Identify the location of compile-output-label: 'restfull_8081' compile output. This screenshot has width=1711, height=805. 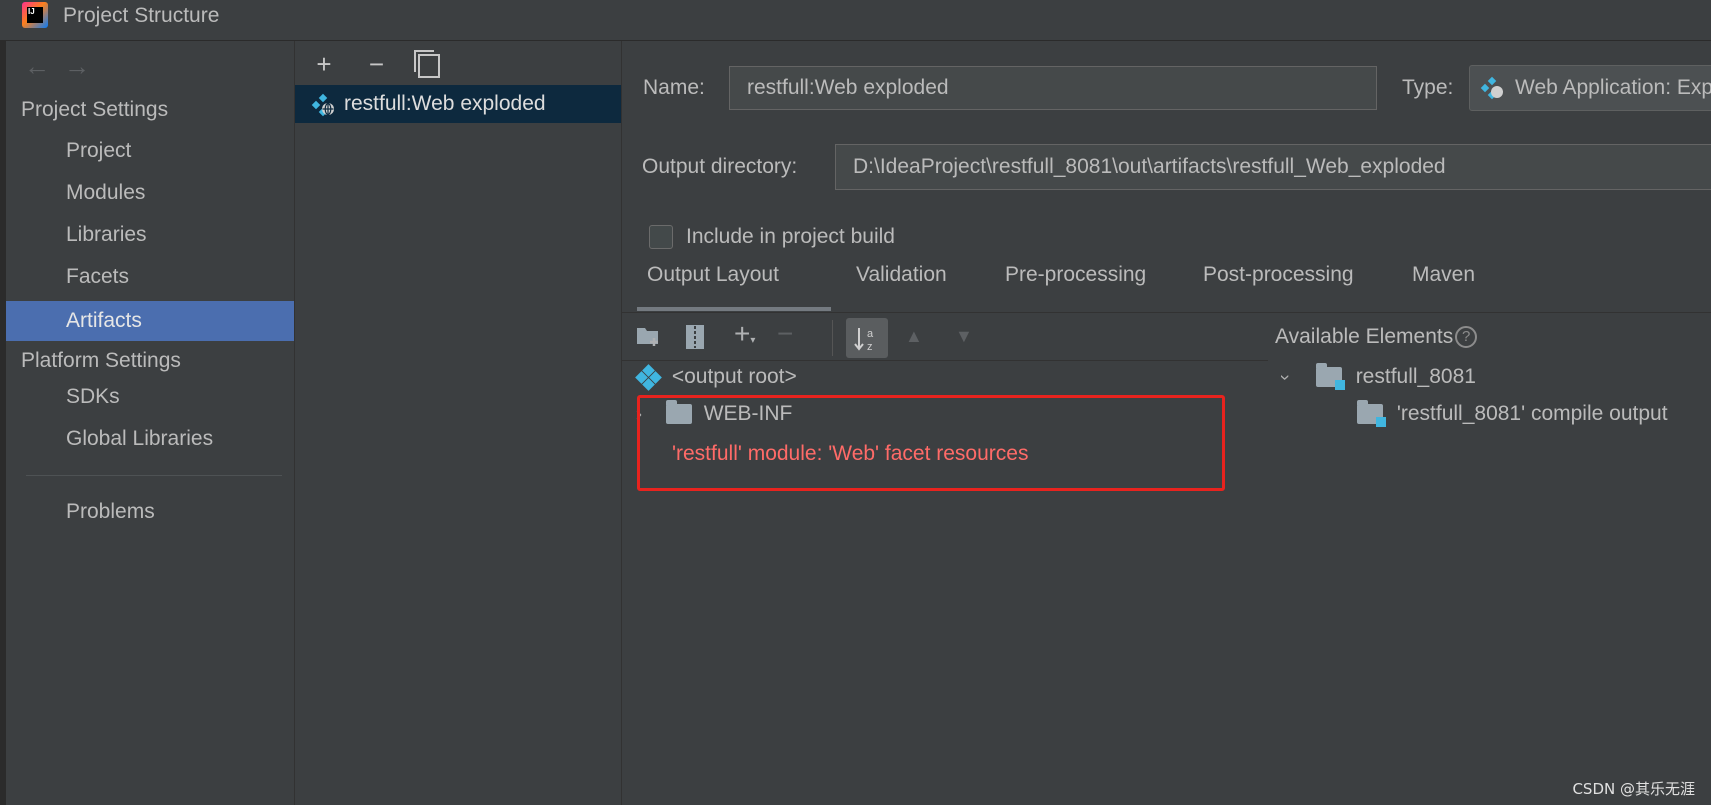
(1532, 413).